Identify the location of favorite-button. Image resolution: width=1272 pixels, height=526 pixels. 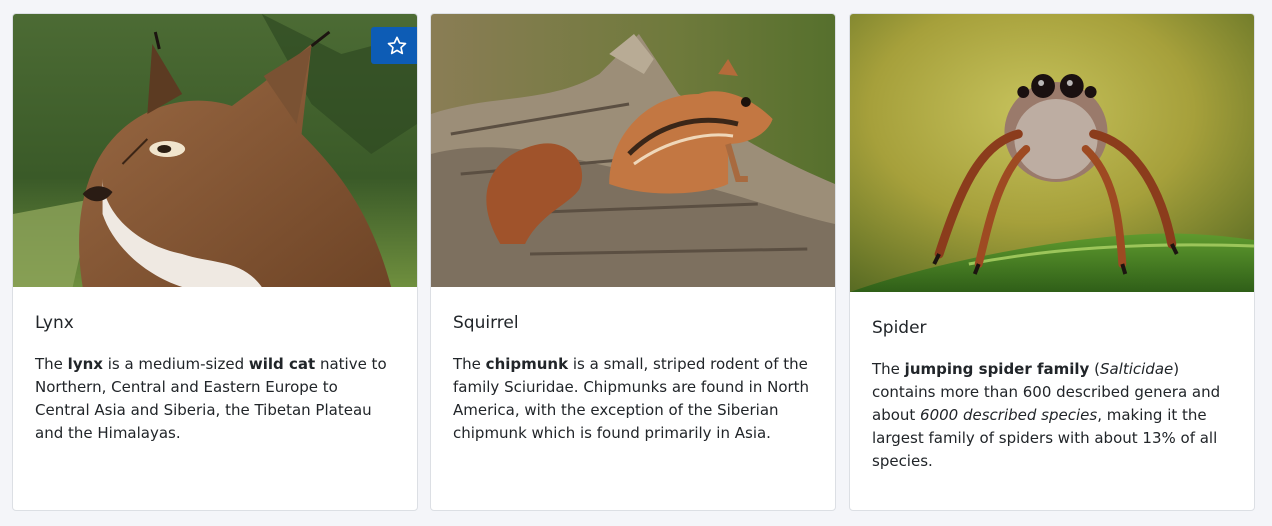
(394, 45).